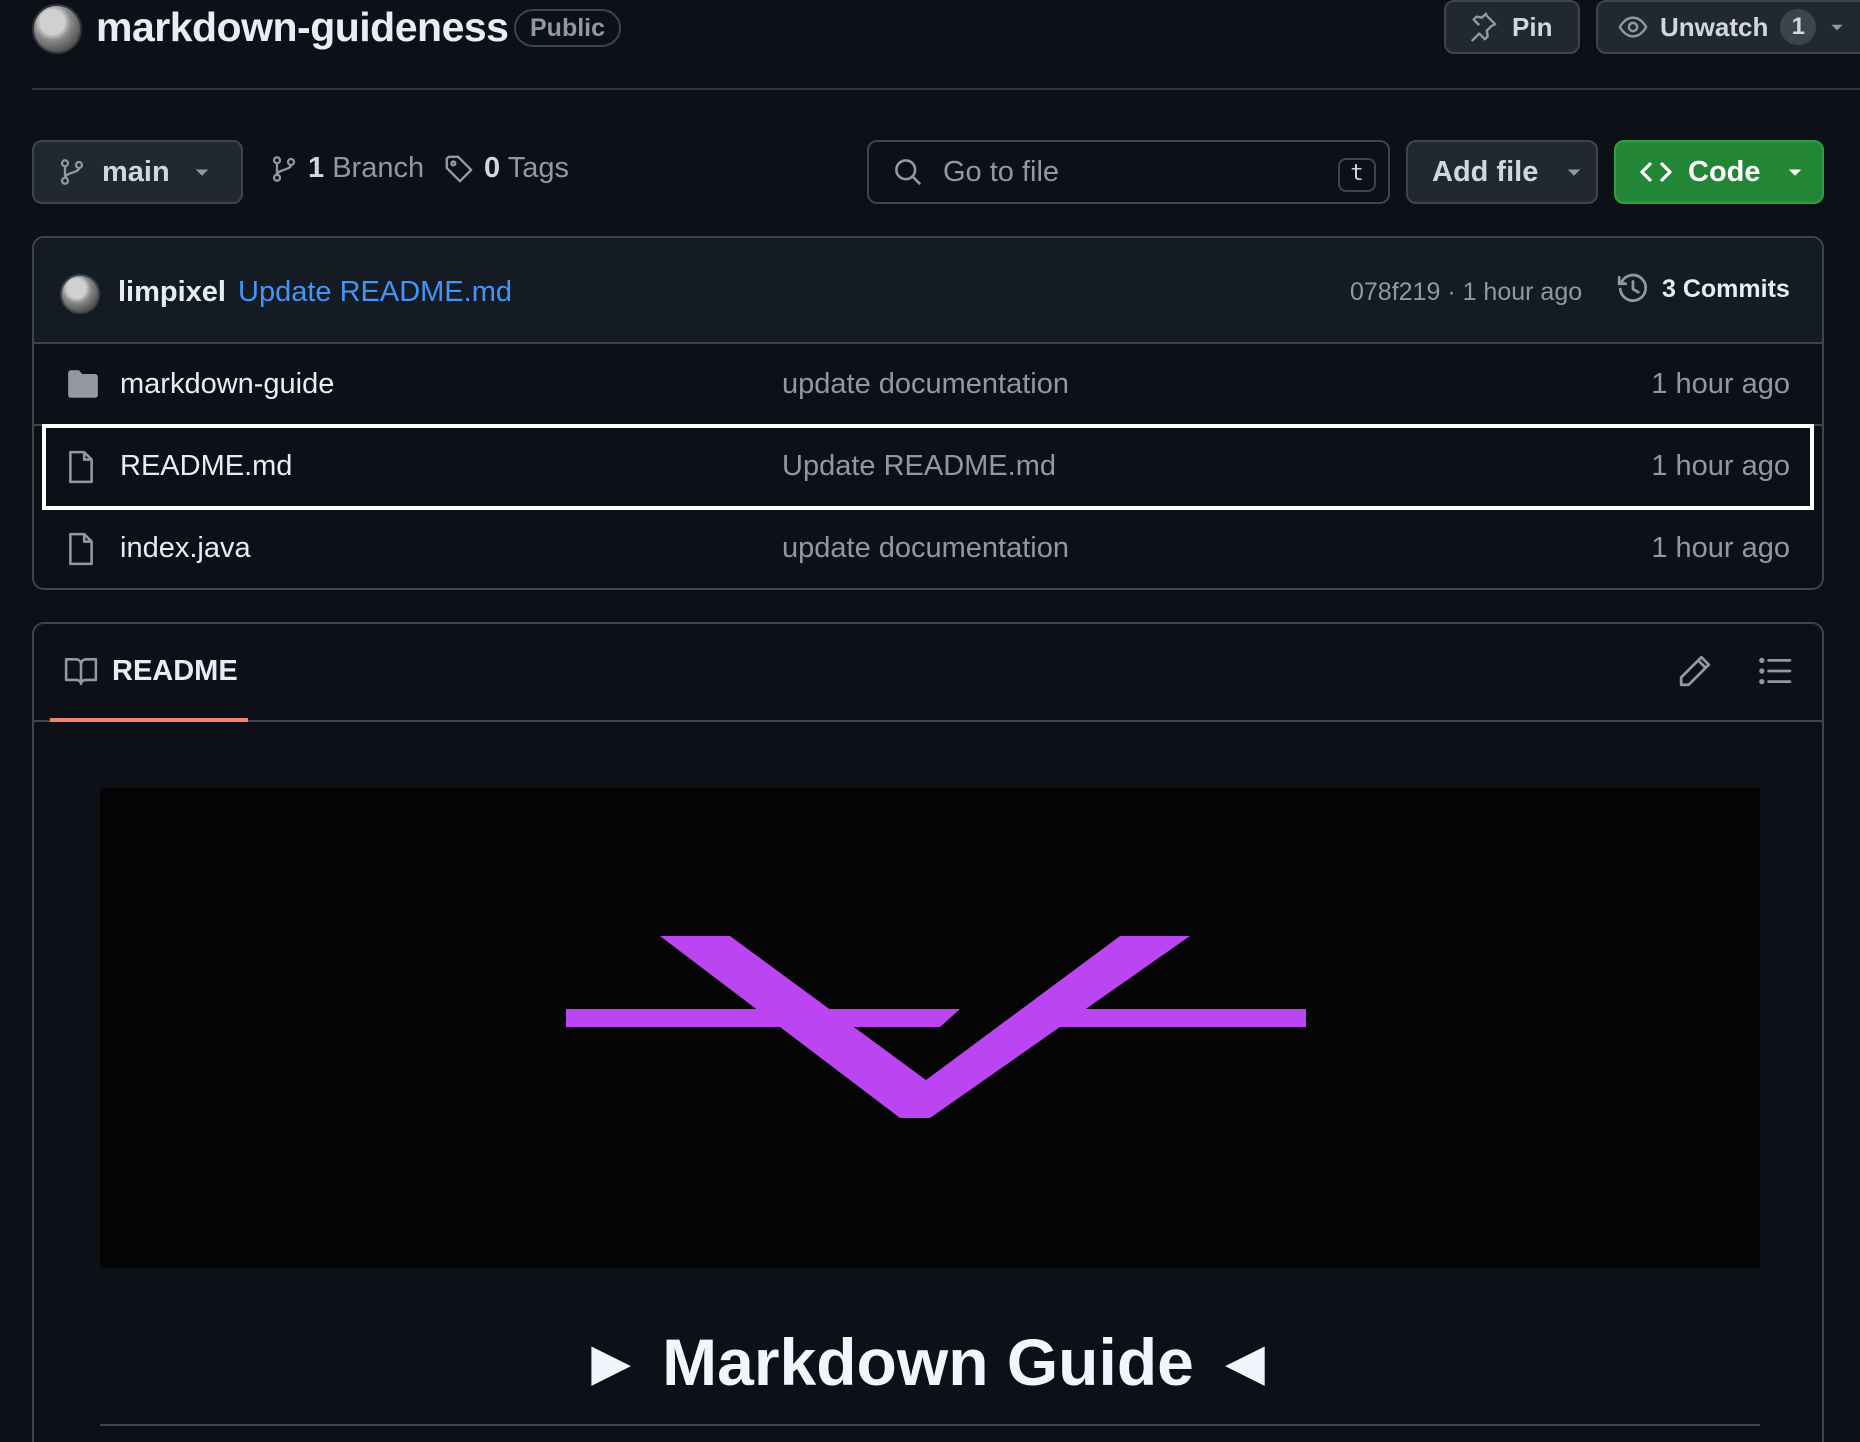  I want to click on purple-logo-graphic, so click(936, 1027).